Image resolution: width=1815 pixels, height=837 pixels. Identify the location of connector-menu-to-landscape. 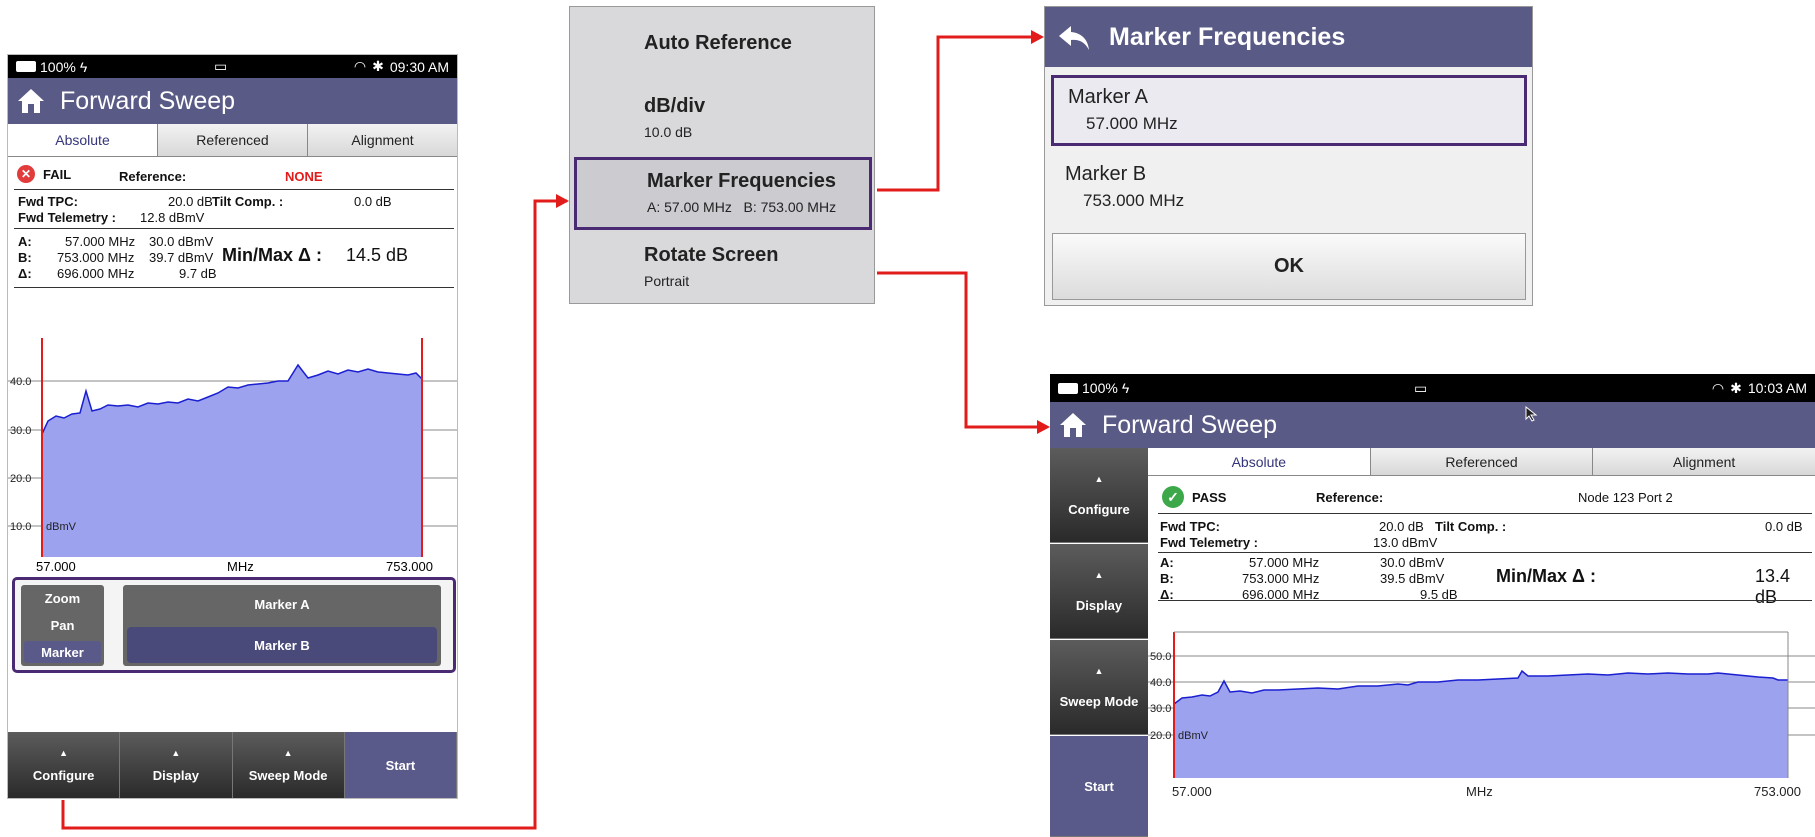
(961, 350).